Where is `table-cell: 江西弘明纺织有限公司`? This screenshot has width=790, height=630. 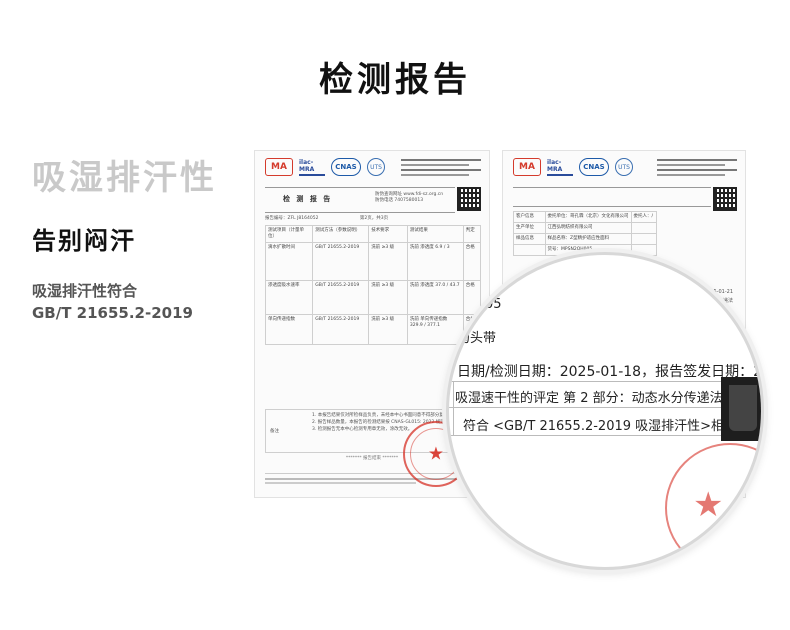 table-cell: 江西弘明纺织有限公司 is located at coordinates (588, 228).